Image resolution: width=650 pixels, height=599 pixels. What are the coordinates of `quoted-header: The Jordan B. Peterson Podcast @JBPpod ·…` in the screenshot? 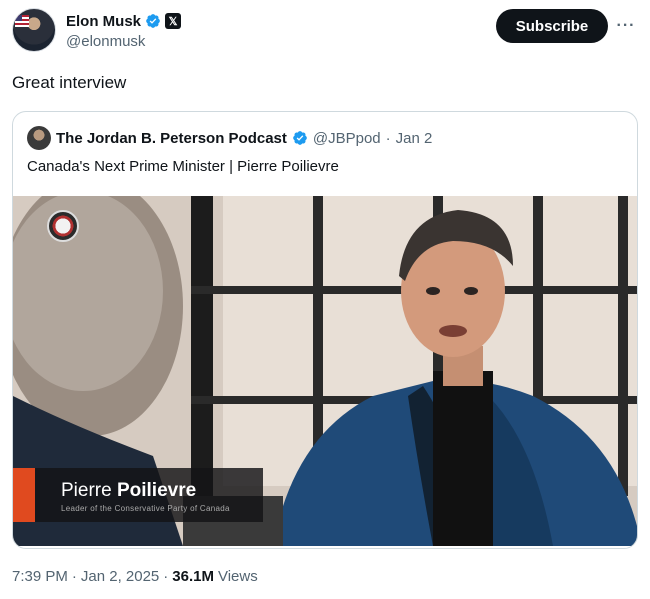 It's located at (229, 138).